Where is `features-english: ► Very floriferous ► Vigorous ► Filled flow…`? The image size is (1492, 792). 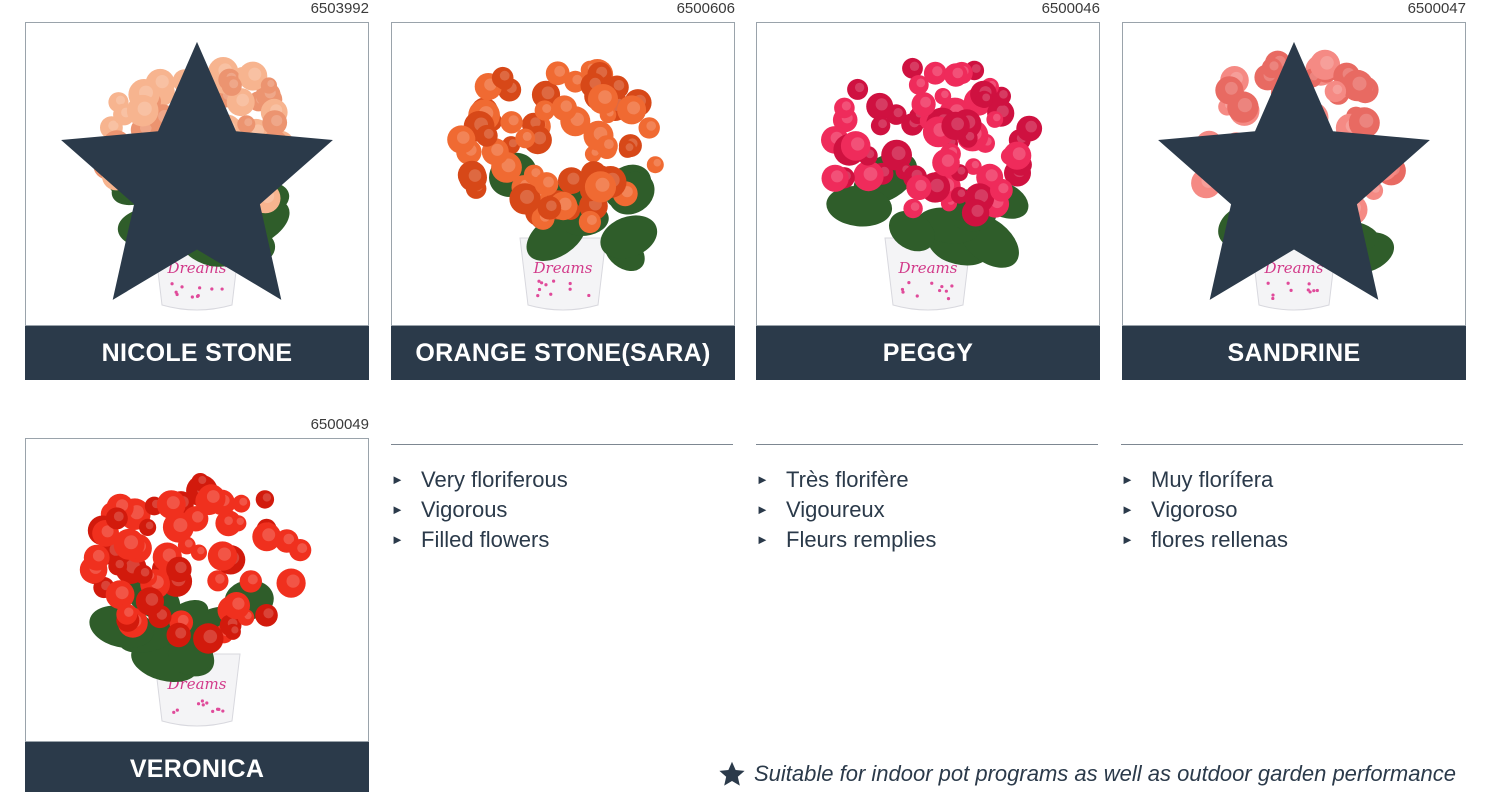 features-english: ► Very floriferous ► Vigorous ► Filled flow… is located at coordinates (562, 499).